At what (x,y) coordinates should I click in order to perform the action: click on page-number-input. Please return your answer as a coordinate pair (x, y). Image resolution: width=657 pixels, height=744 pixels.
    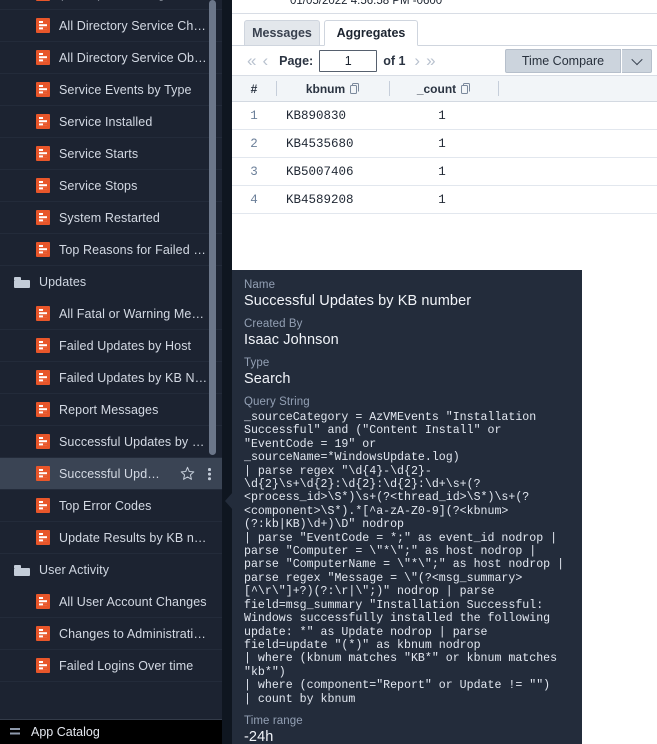
    Looking at the image, I should click on (348, 60).